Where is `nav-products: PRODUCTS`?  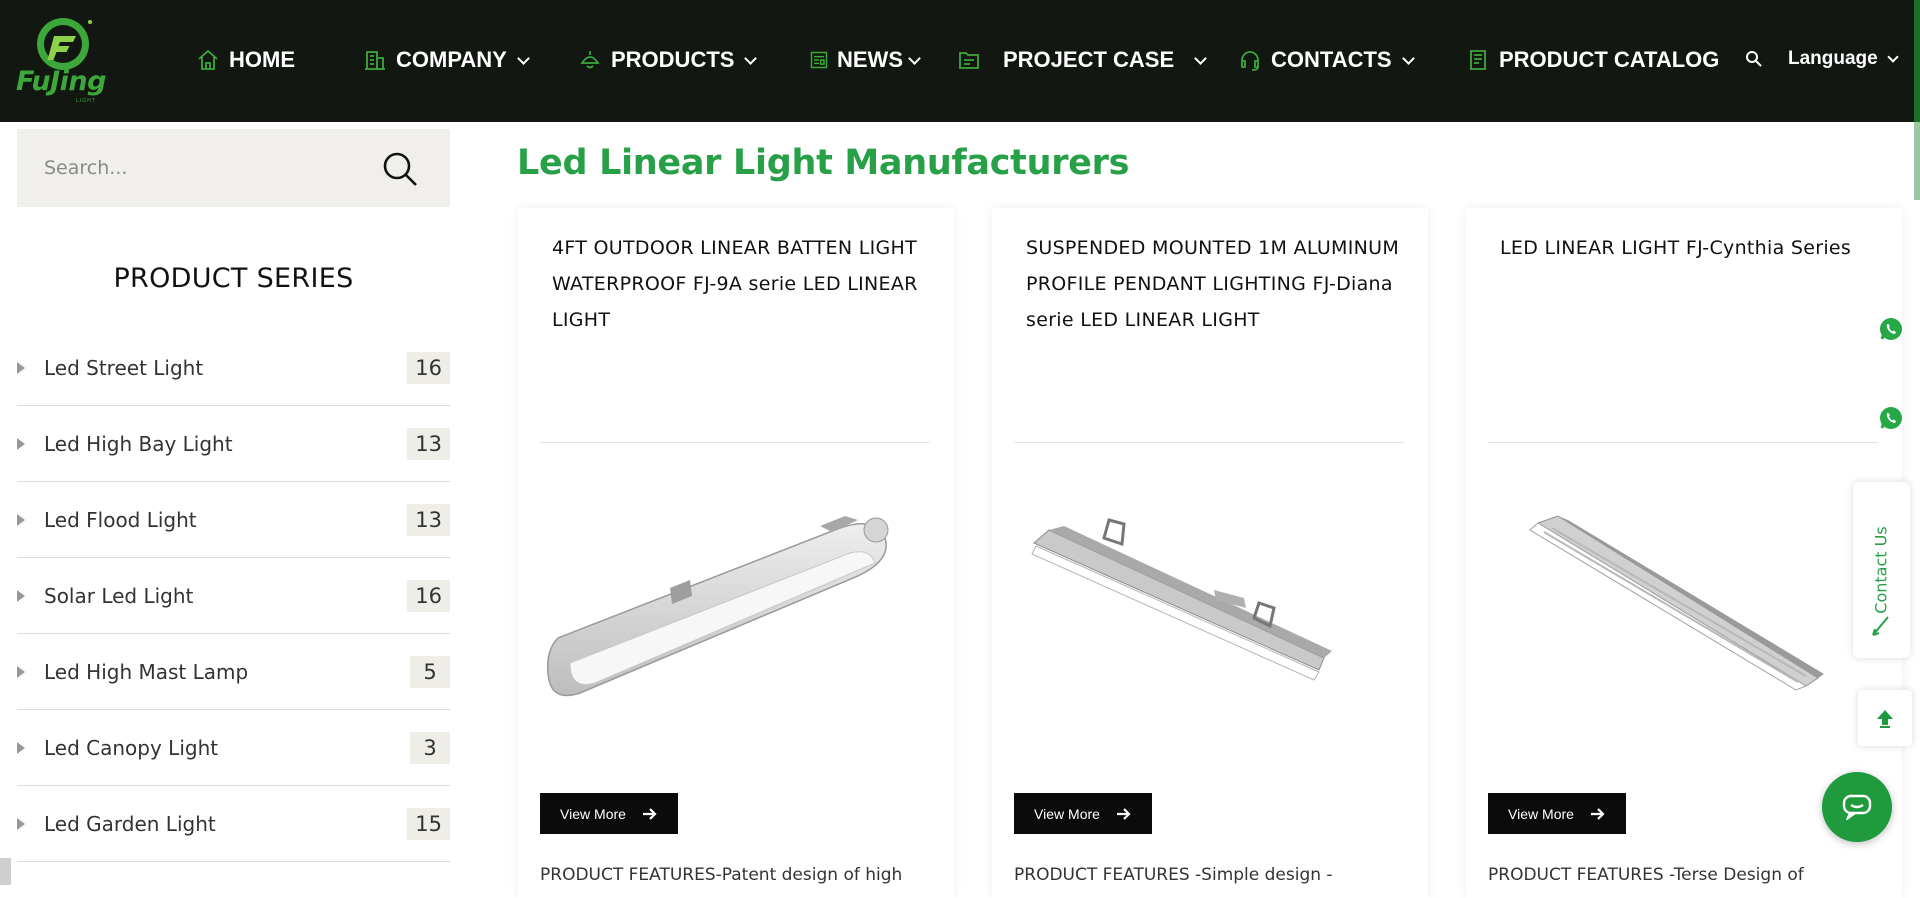
nav-products: PRODUCTS is located at coordinates (668, 60).